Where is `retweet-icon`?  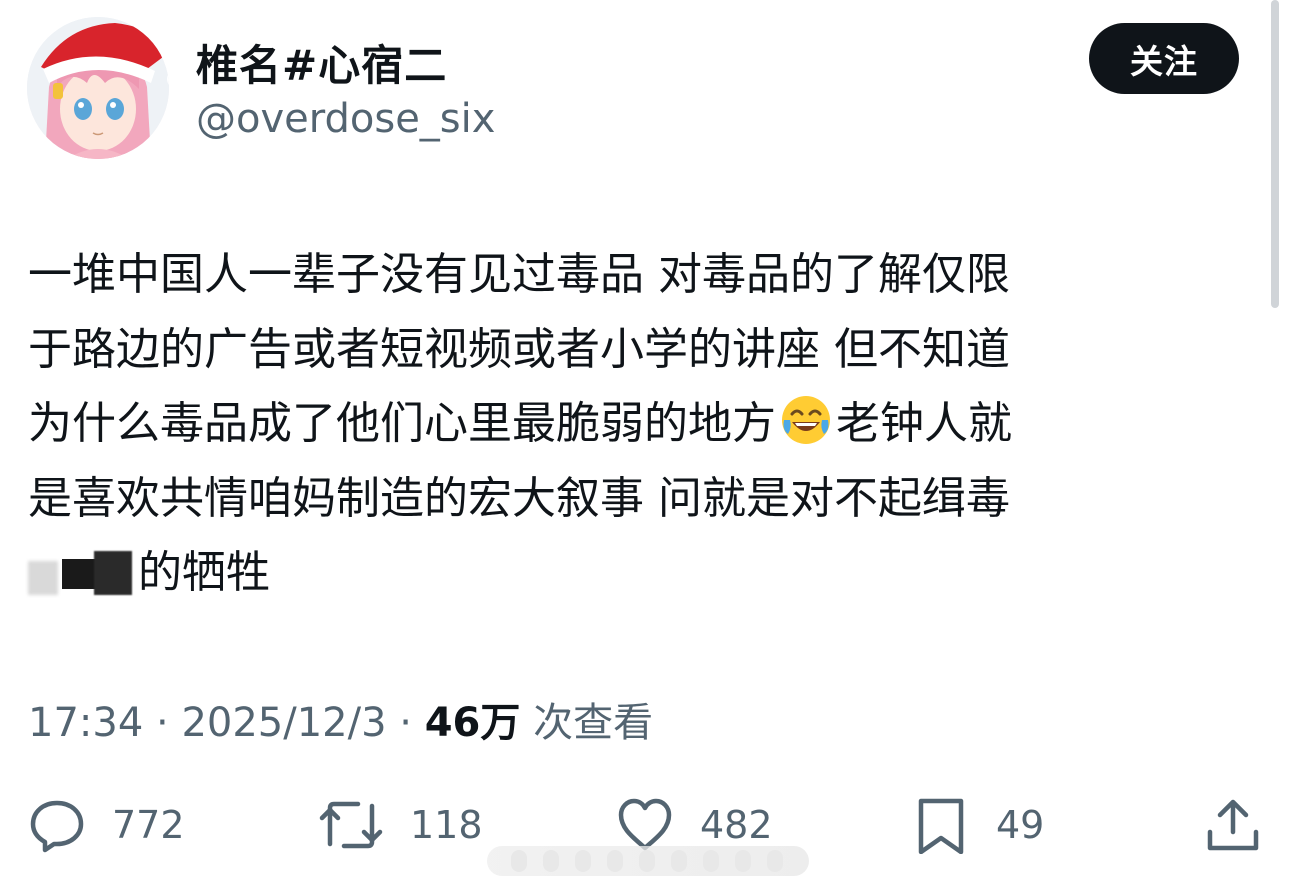
retweet-icon is located at coordinates (351, 825).